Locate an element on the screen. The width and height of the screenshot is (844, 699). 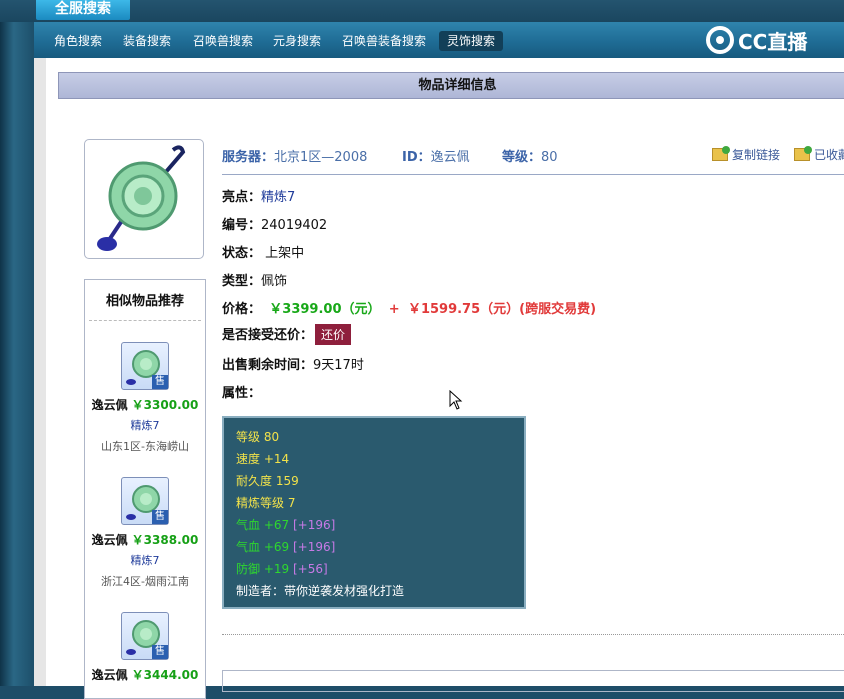
type-value: 佩饰 is located at coordinates (274, 281).